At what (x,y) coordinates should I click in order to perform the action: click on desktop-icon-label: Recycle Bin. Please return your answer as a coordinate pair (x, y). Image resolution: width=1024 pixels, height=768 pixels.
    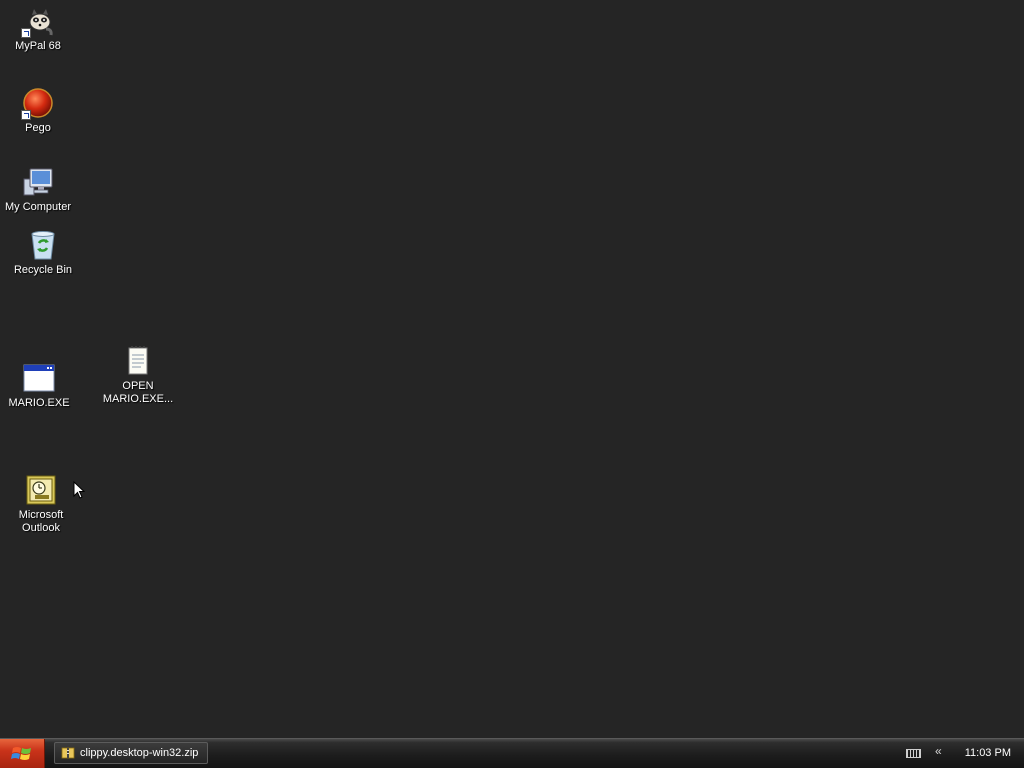
    Looking at the image, I should click on (43, 270).